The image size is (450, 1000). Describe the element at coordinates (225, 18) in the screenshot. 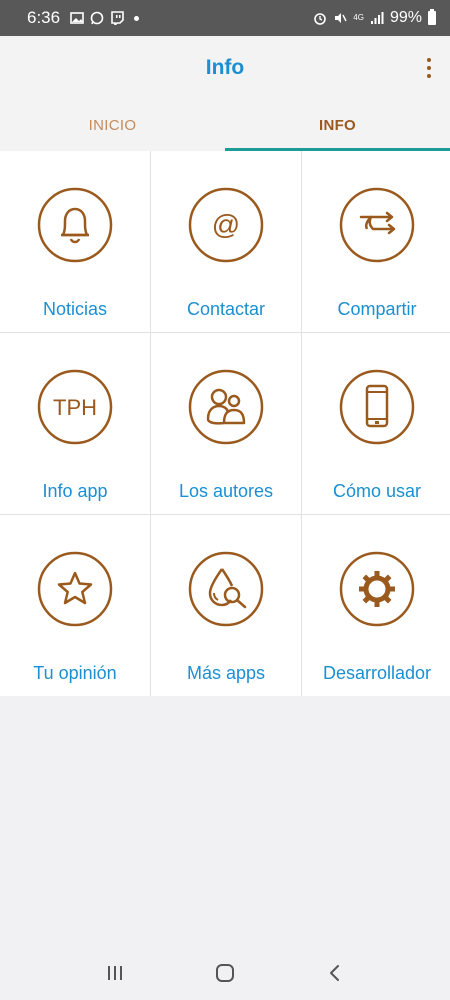

I see `status-bar: 6:36 4G 99%` at that location.